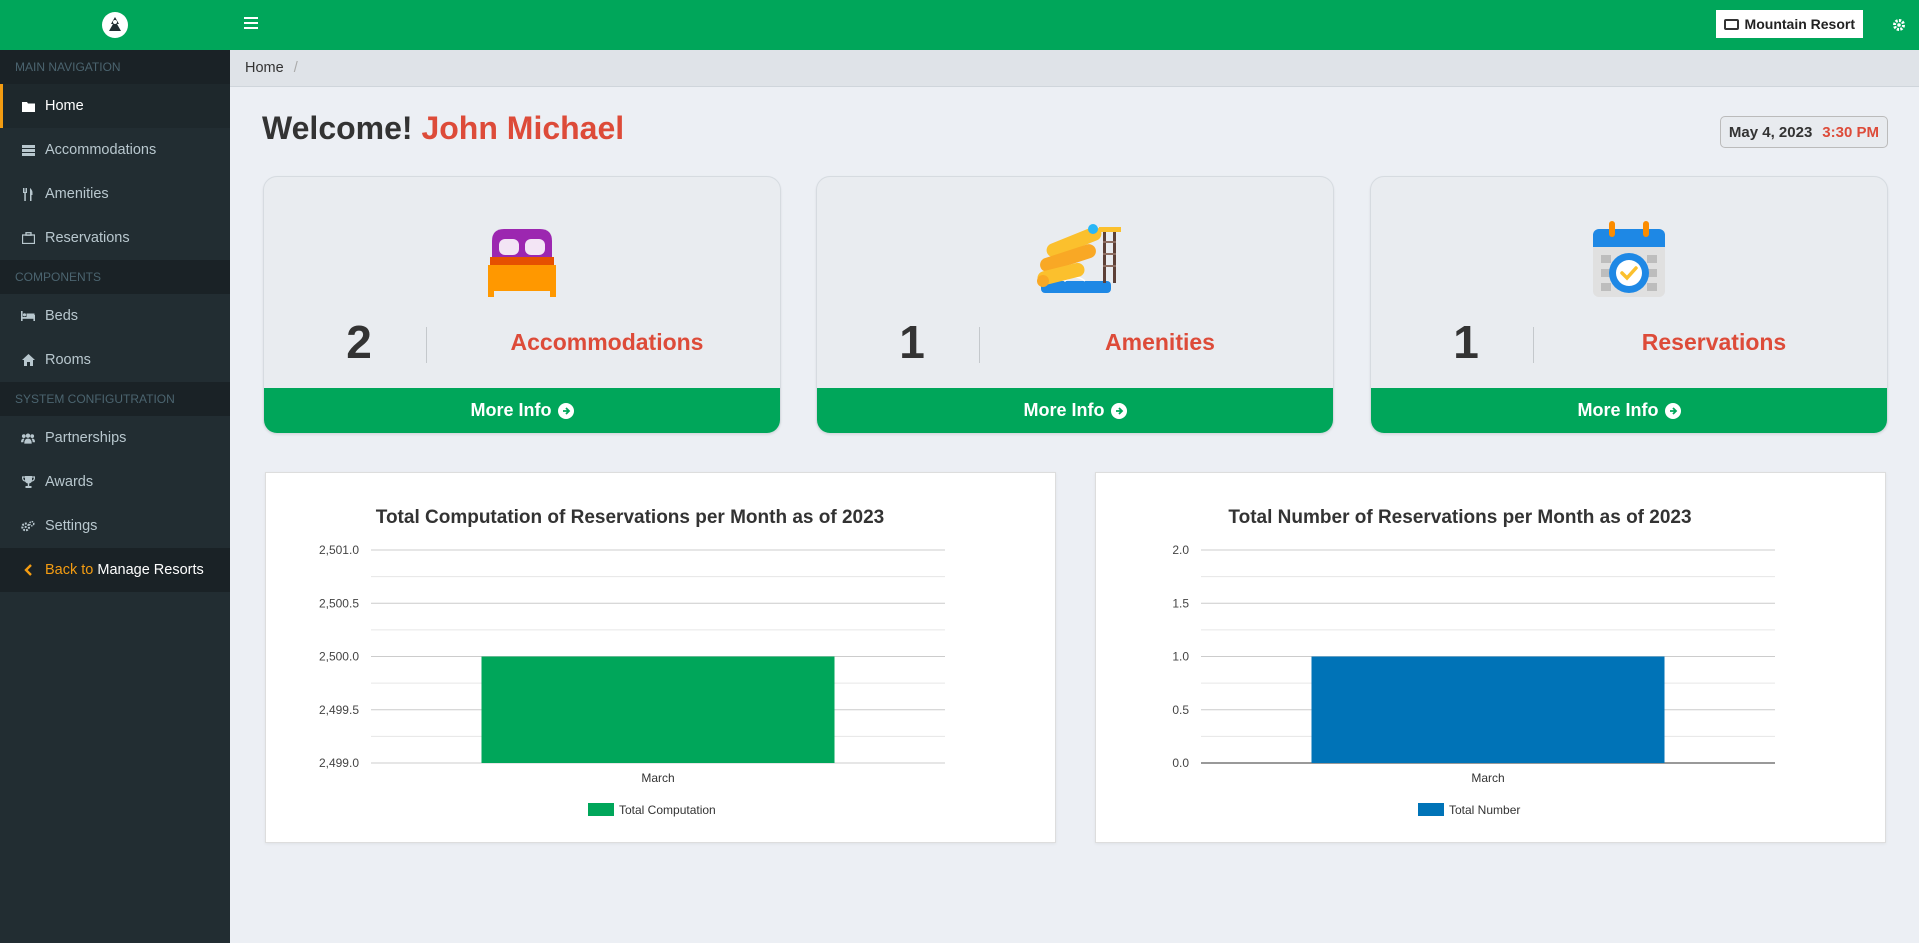  Describe the element at coordinates (264, 68) in the screenshot. I see `breadcrumb-home: Home` at that location.